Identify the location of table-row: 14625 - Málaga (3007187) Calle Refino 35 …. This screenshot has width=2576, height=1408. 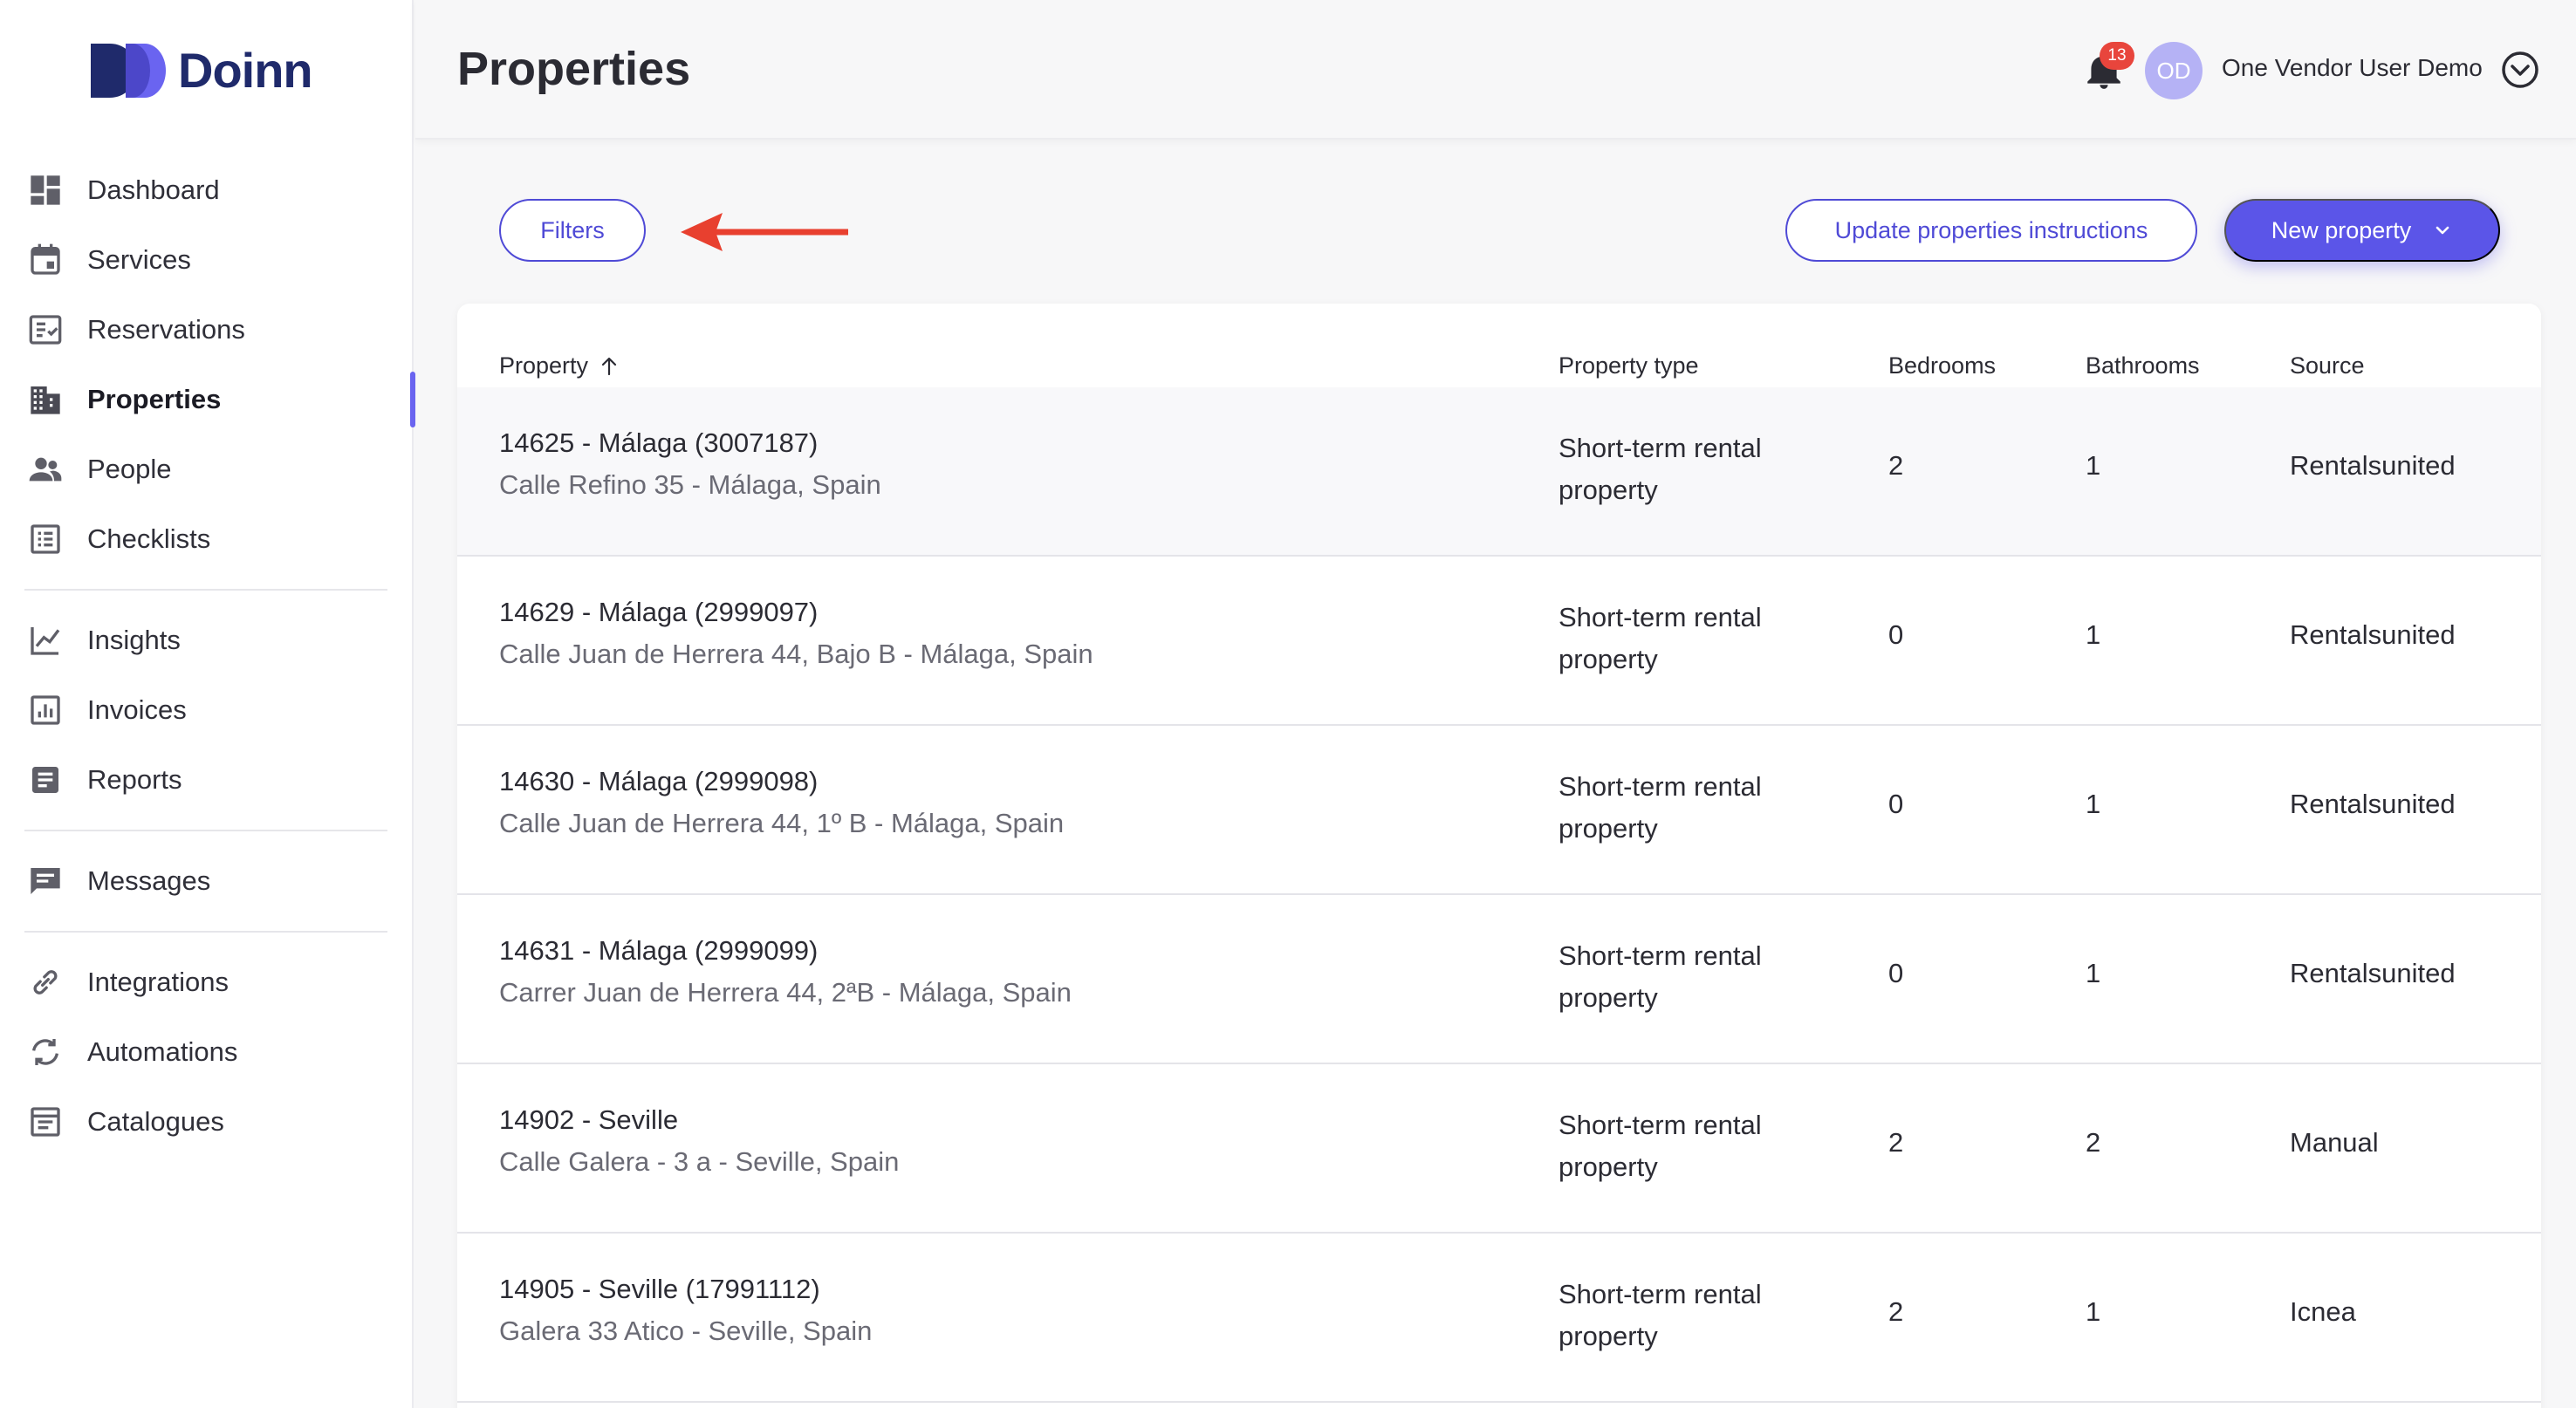
(1499, 472).